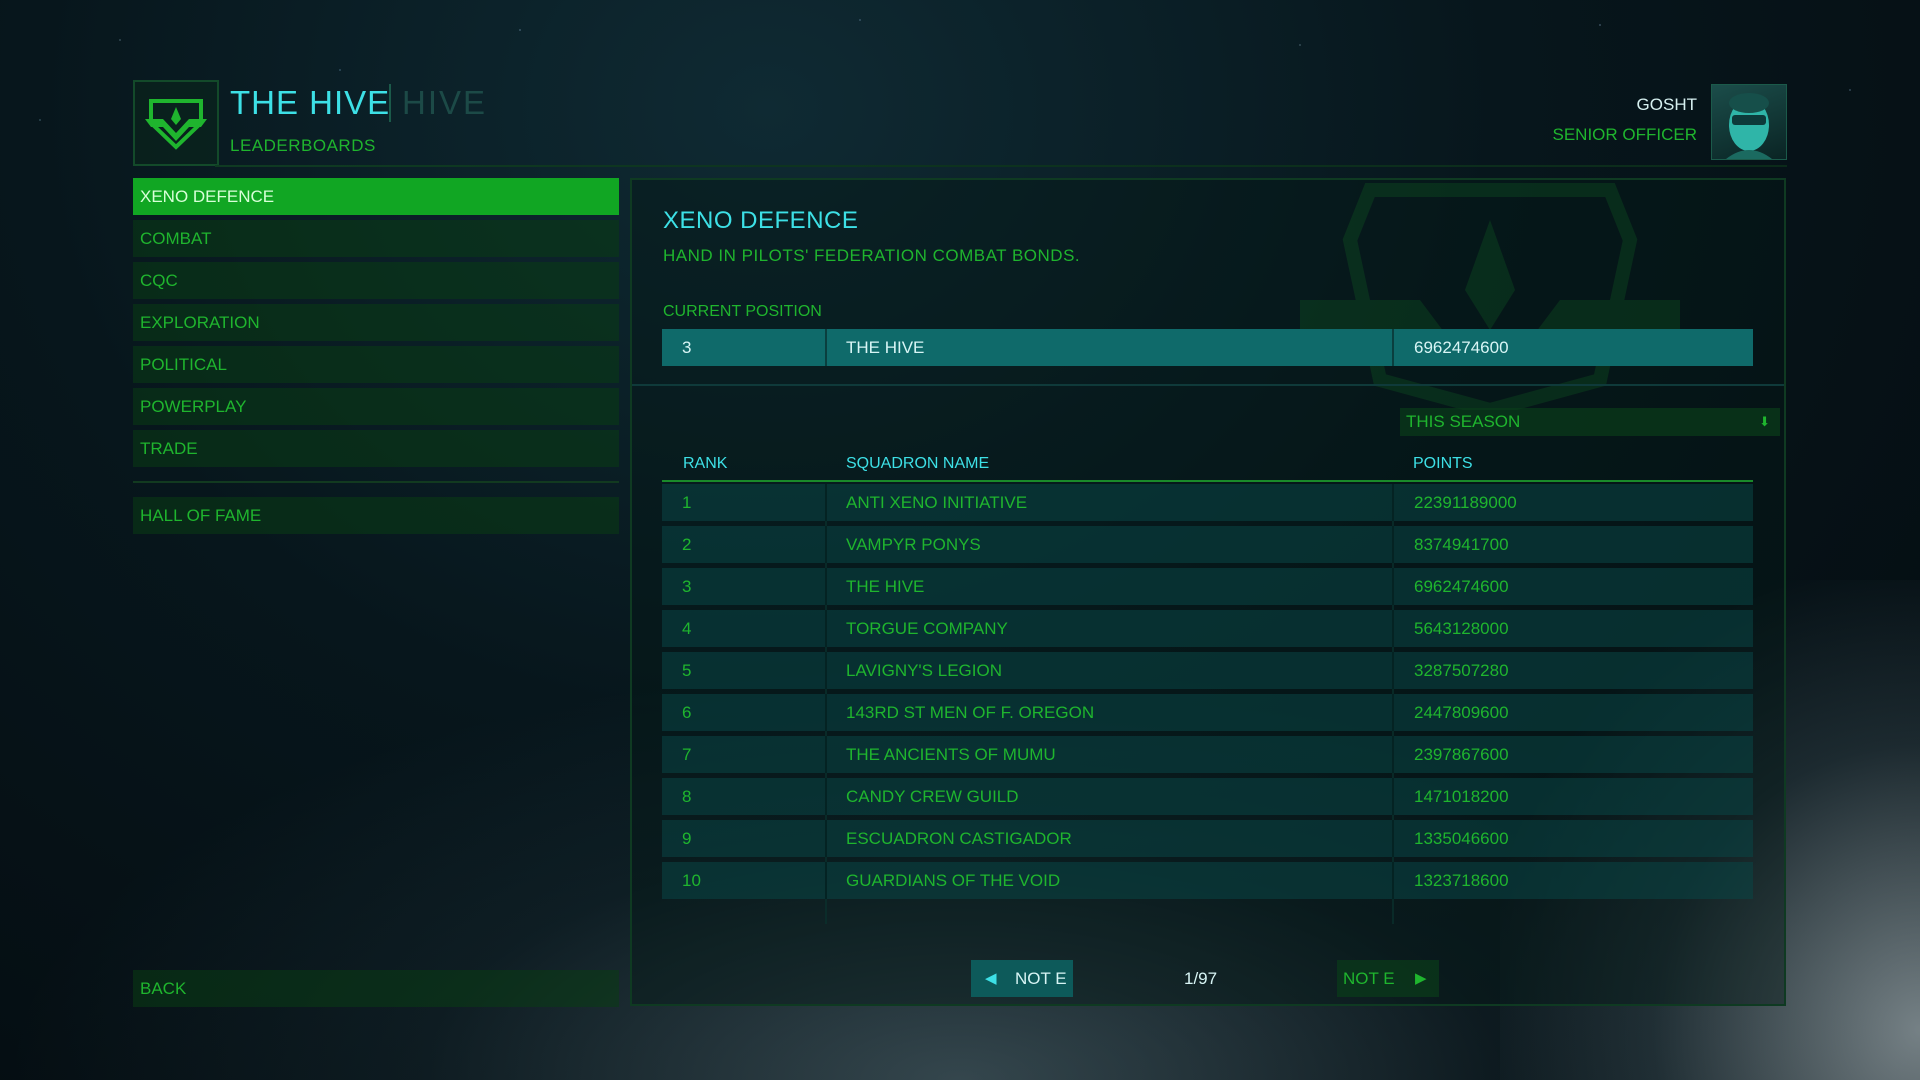  What do you see at coordinates (376, 515) in the screenshot?
I see `sidebar-item-hall-of-fame: HALL OF FAME` at bounding box center [376, 515].